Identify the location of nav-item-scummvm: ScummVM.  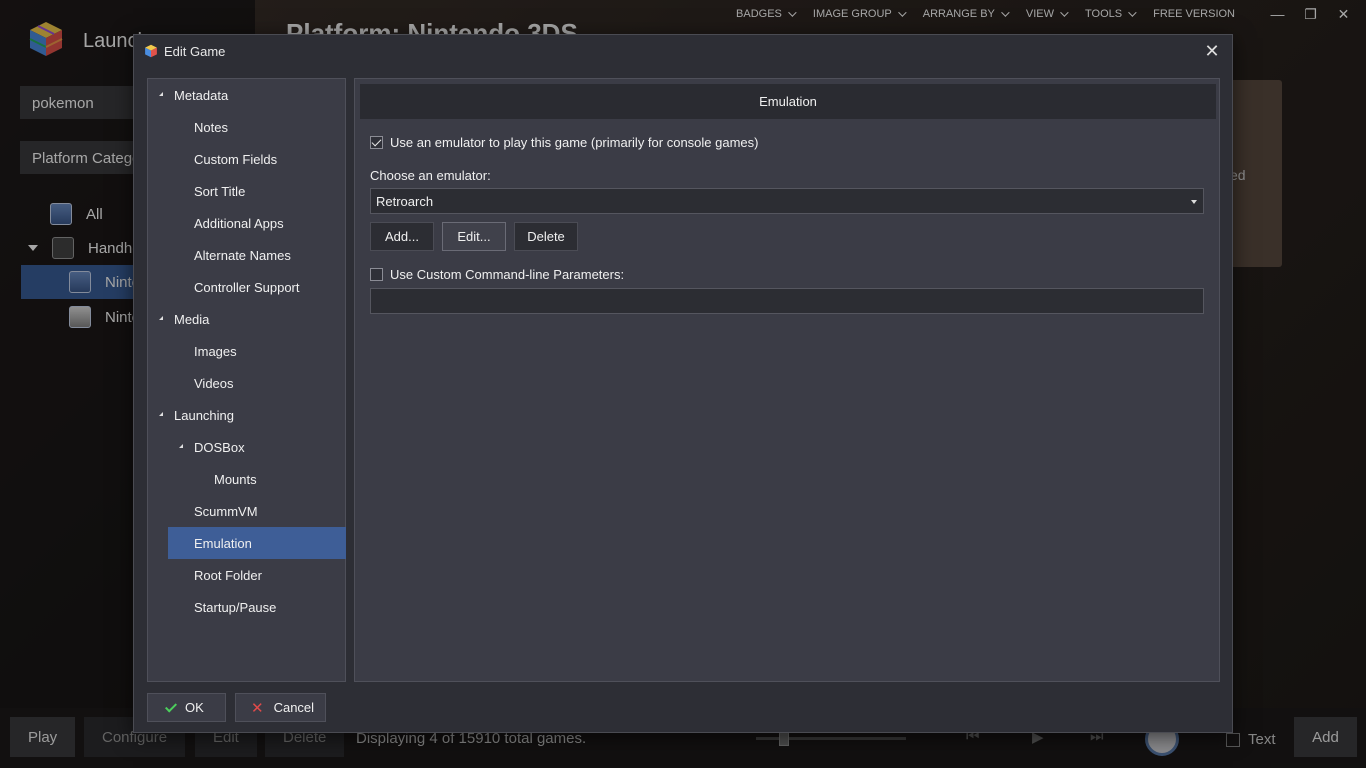
(226, 511).